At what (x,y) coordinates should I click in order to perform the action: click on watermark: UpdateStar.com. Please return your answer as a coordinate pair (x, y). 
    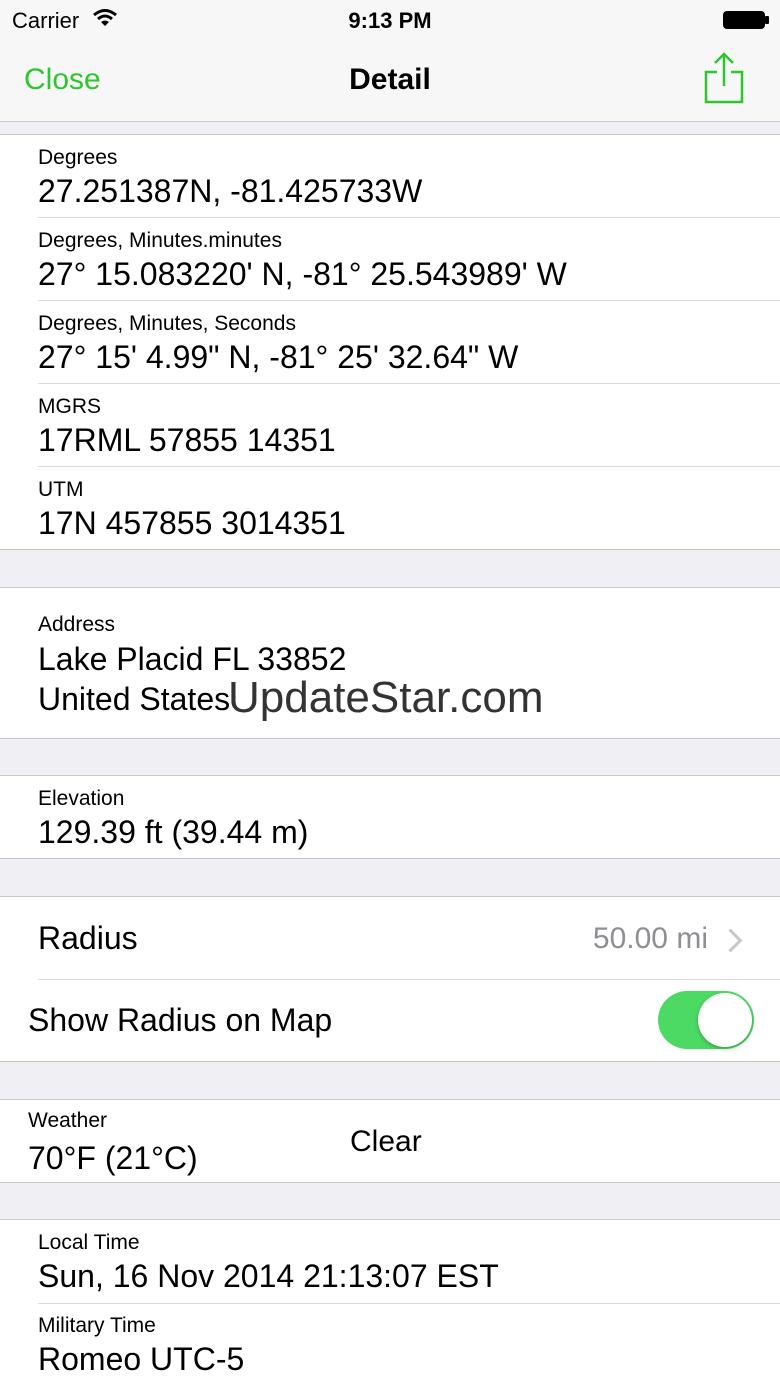
    Looking at the image, I should click on (386, 697).